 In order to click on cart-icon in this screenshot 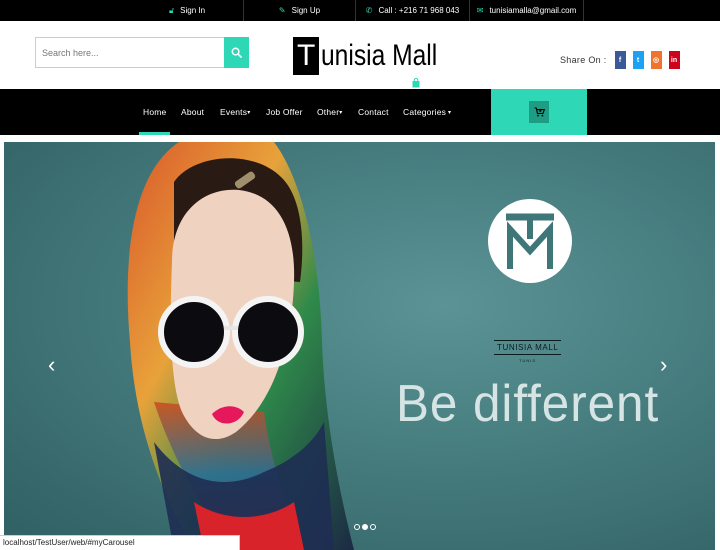, I will do `click(539, 112)`.